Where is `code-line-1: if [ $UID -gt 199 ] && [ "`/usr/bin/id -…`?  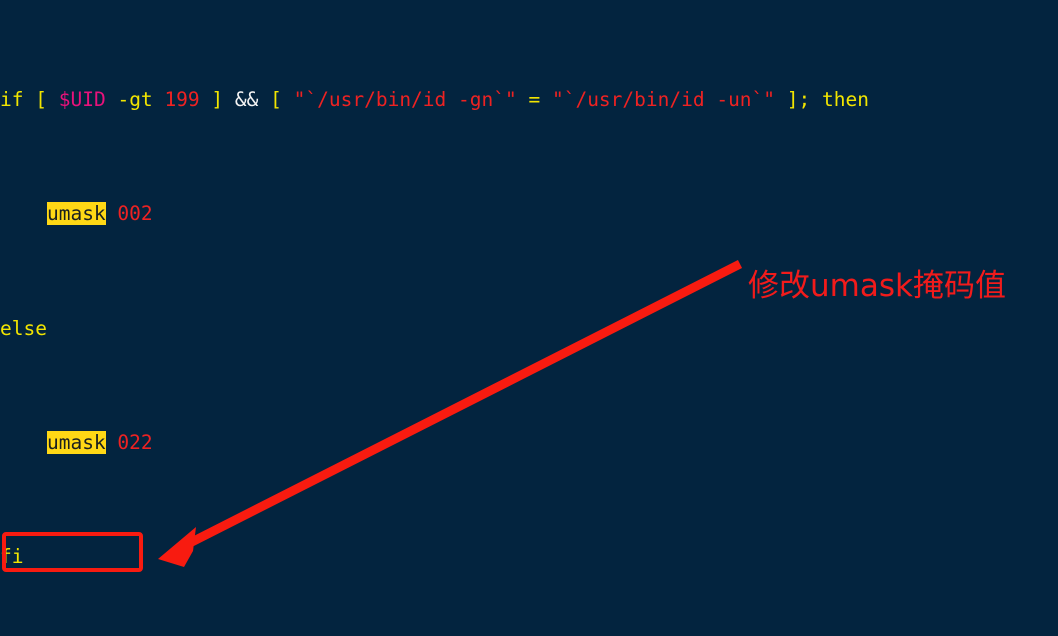 code-line-1: if [ $UID -gt 199 ] && [ "`/usr/bin/id -… is located at coordinates (529, 100).